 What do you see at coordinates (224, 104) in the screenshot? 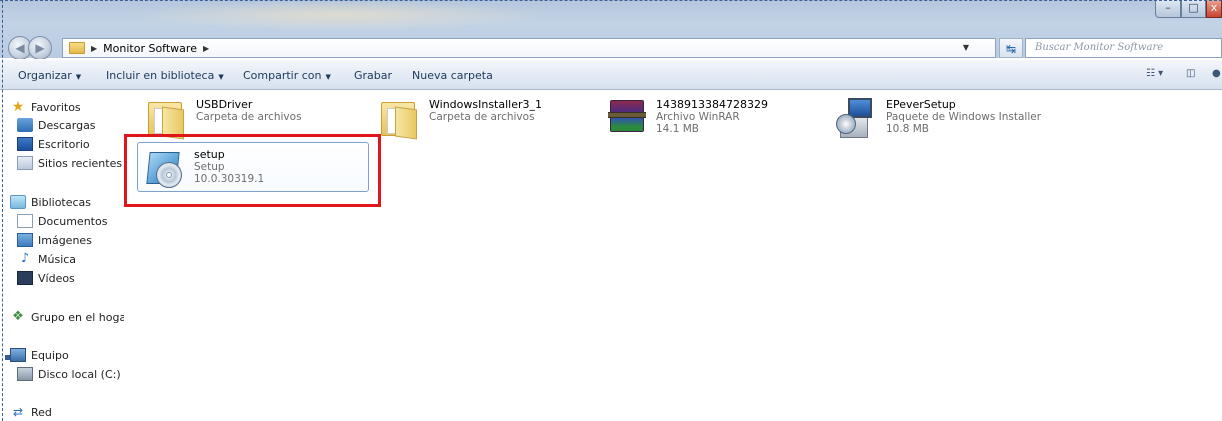
I see `file-name: USBDriver` at bounding box center [224, 104].